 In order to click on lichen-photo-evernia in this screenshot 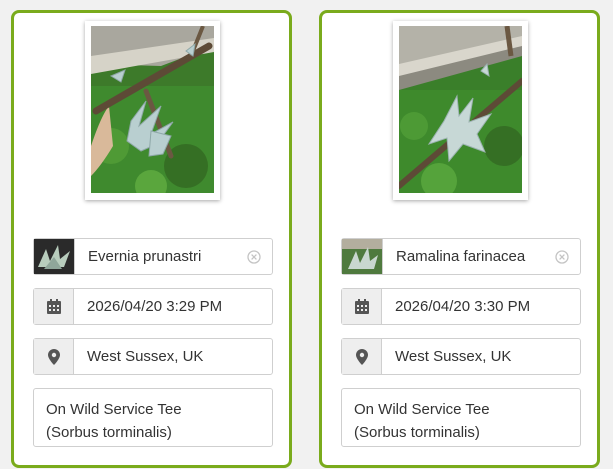, I will do `click(152, 109)`.